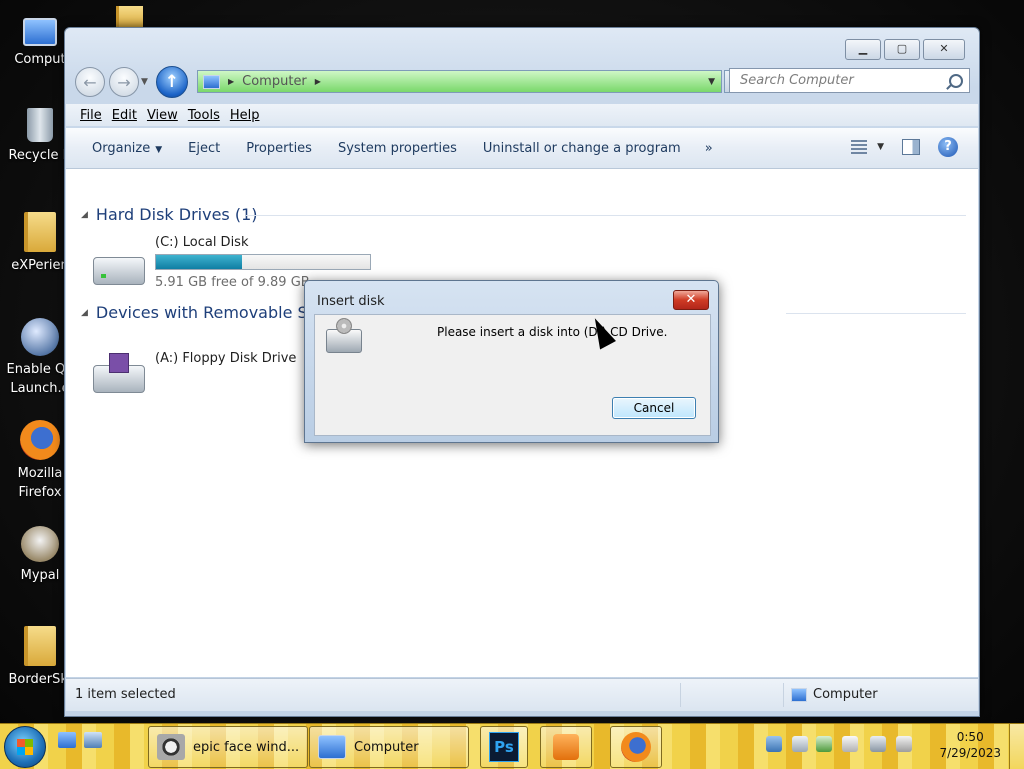 The height and width of the screenshot is (769, 1024). I want to click on toolbar-right-group: ▼ ?, so click(904, 147).